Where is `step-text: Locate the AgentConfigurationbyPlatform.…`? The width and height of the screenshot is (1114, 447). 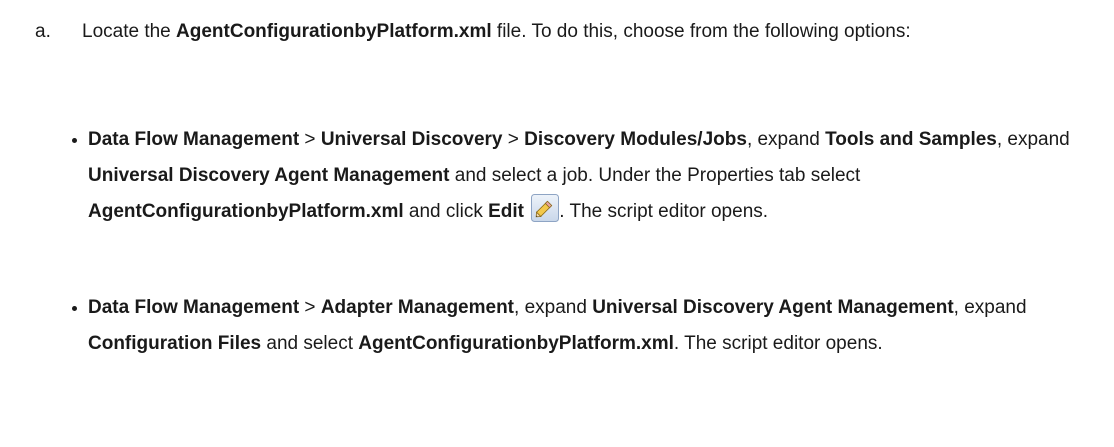
step-text: Locate the AgentConfigurationbyPlatform.… is located at coordinates (496, 31).